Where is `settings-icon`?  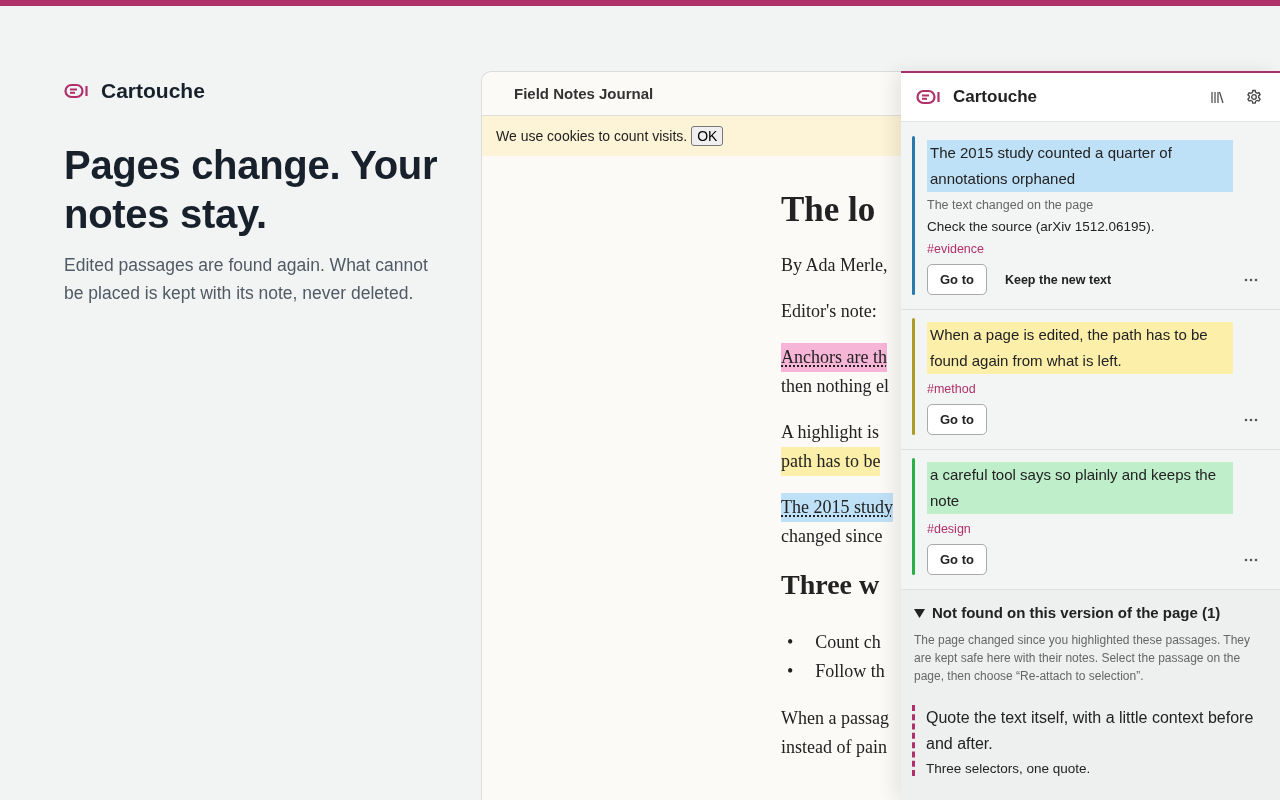
settings-icon is located at coordinates (1254, 97).